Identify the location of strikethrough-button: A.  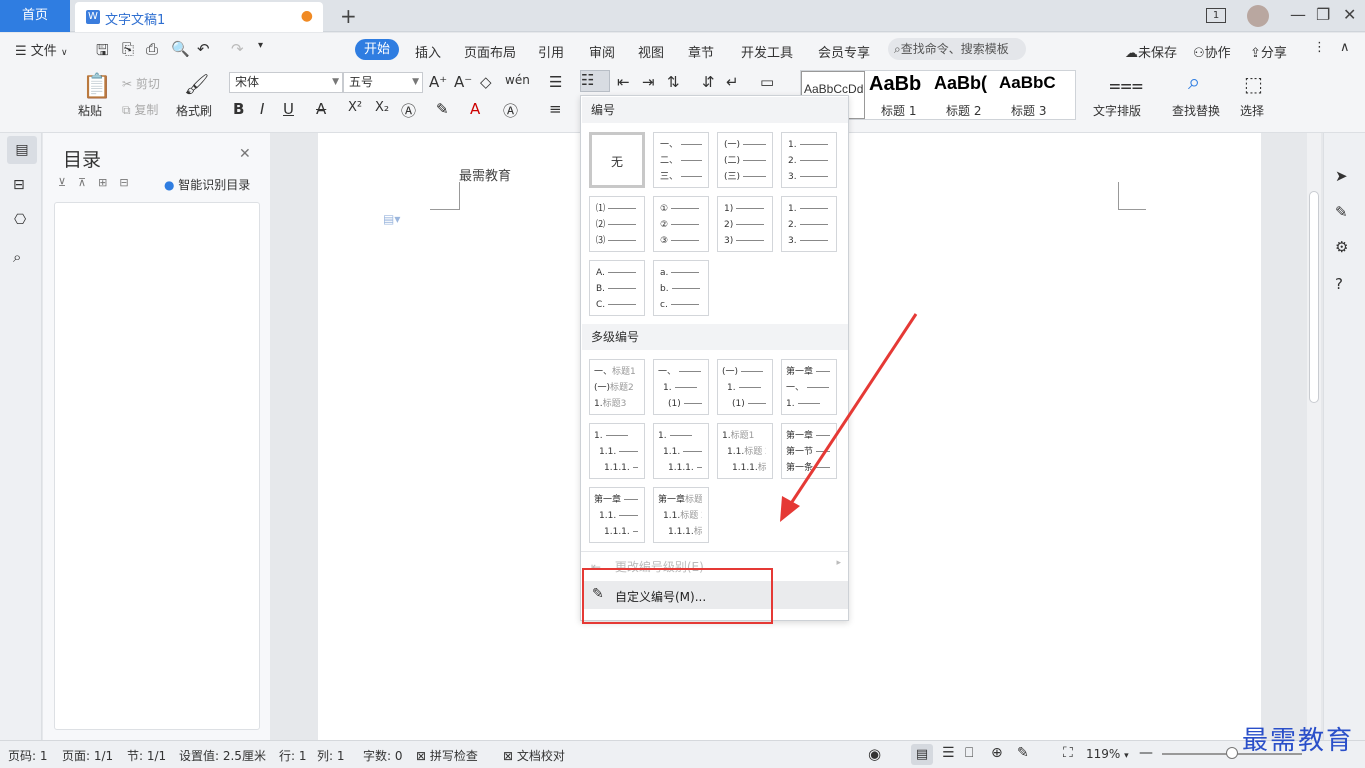
(321, 109).